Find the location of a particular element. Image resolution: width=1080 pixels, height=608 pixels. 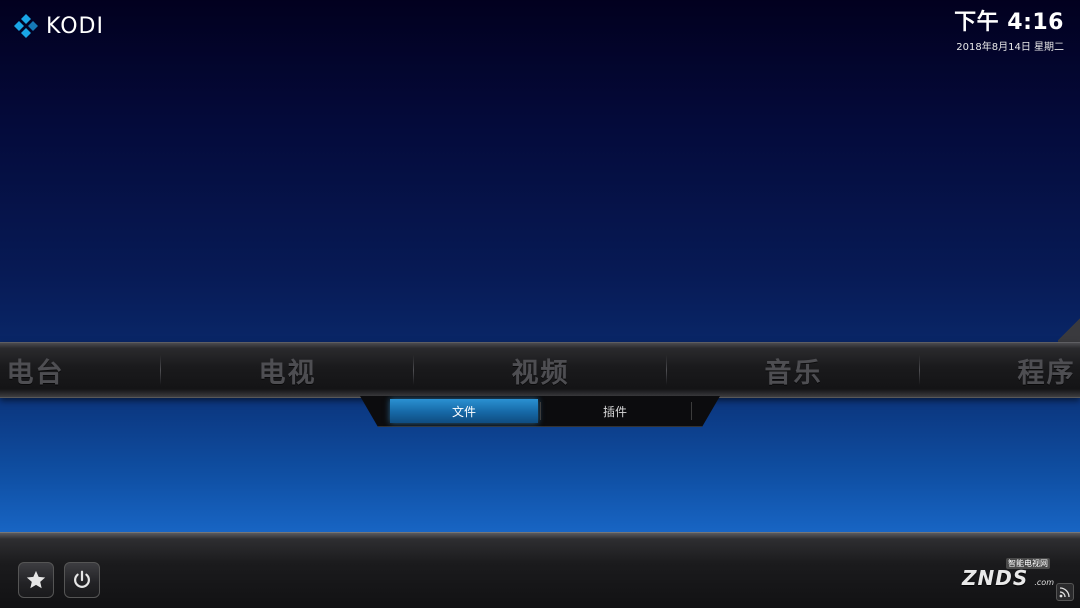

menu-item-music: 音乐 is located at coordinates (793, 370).